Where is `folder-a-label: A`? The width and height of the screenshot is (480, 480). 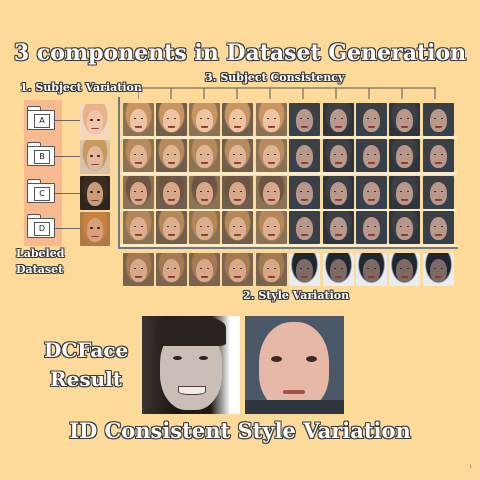
folder-a-label: A is located at coordinates (42, 121).